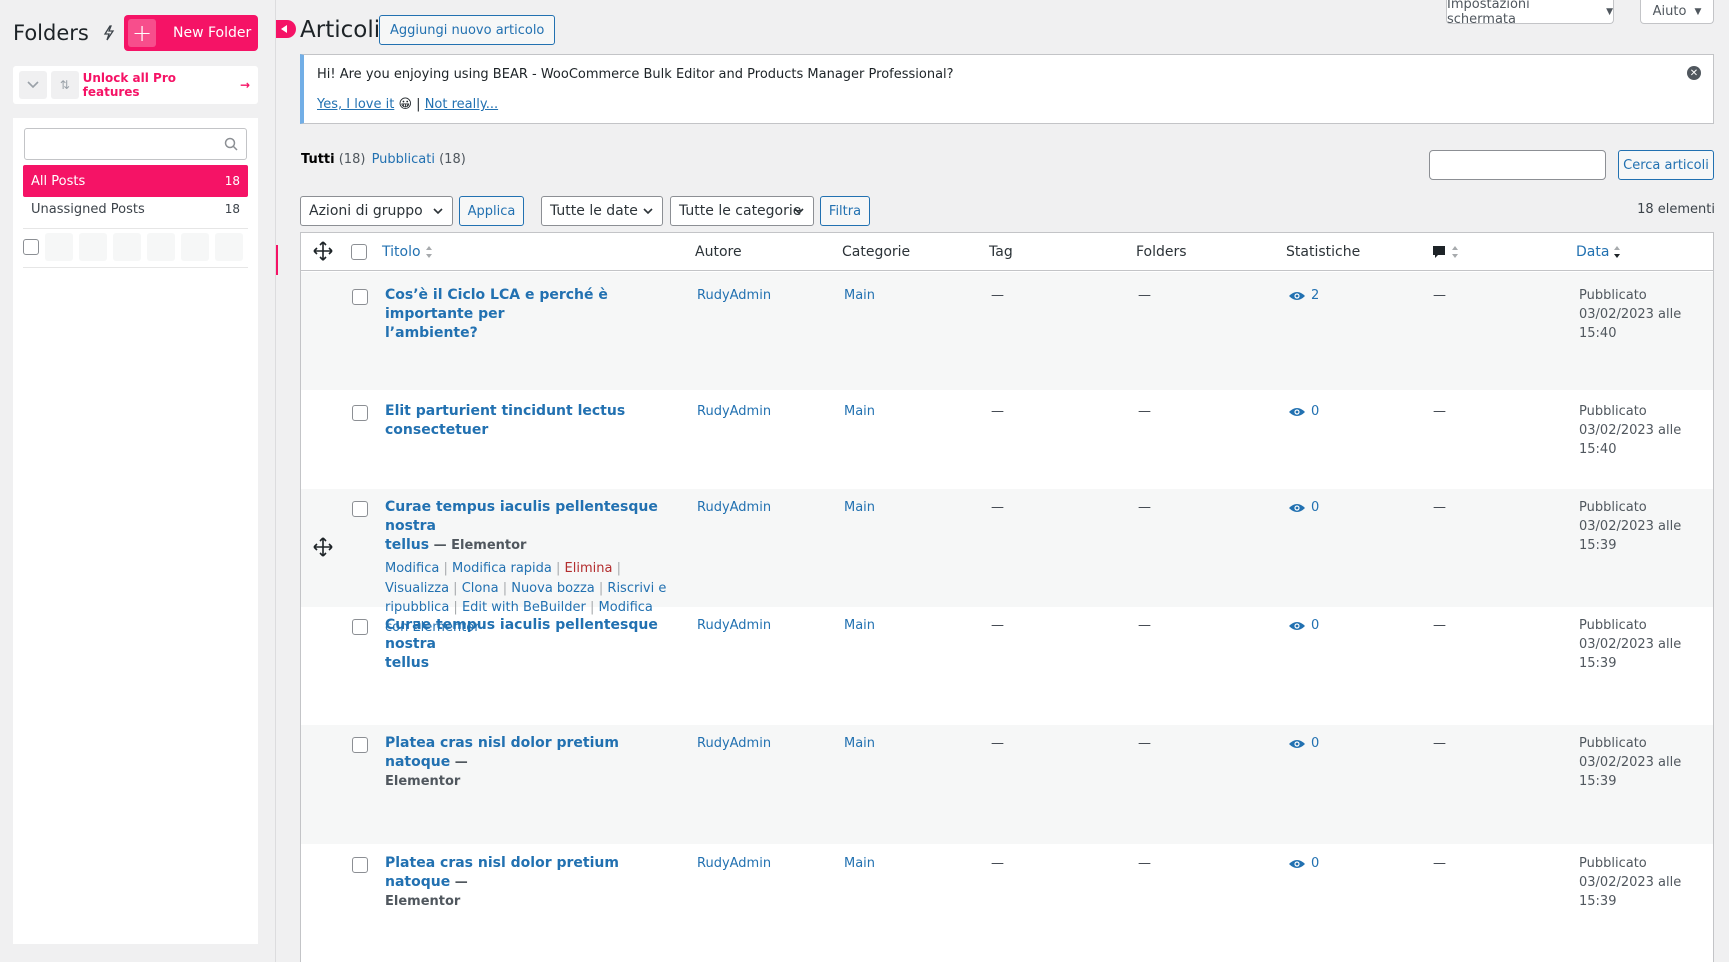  I want to click on sort-button: ⇅, so click(64, 85).